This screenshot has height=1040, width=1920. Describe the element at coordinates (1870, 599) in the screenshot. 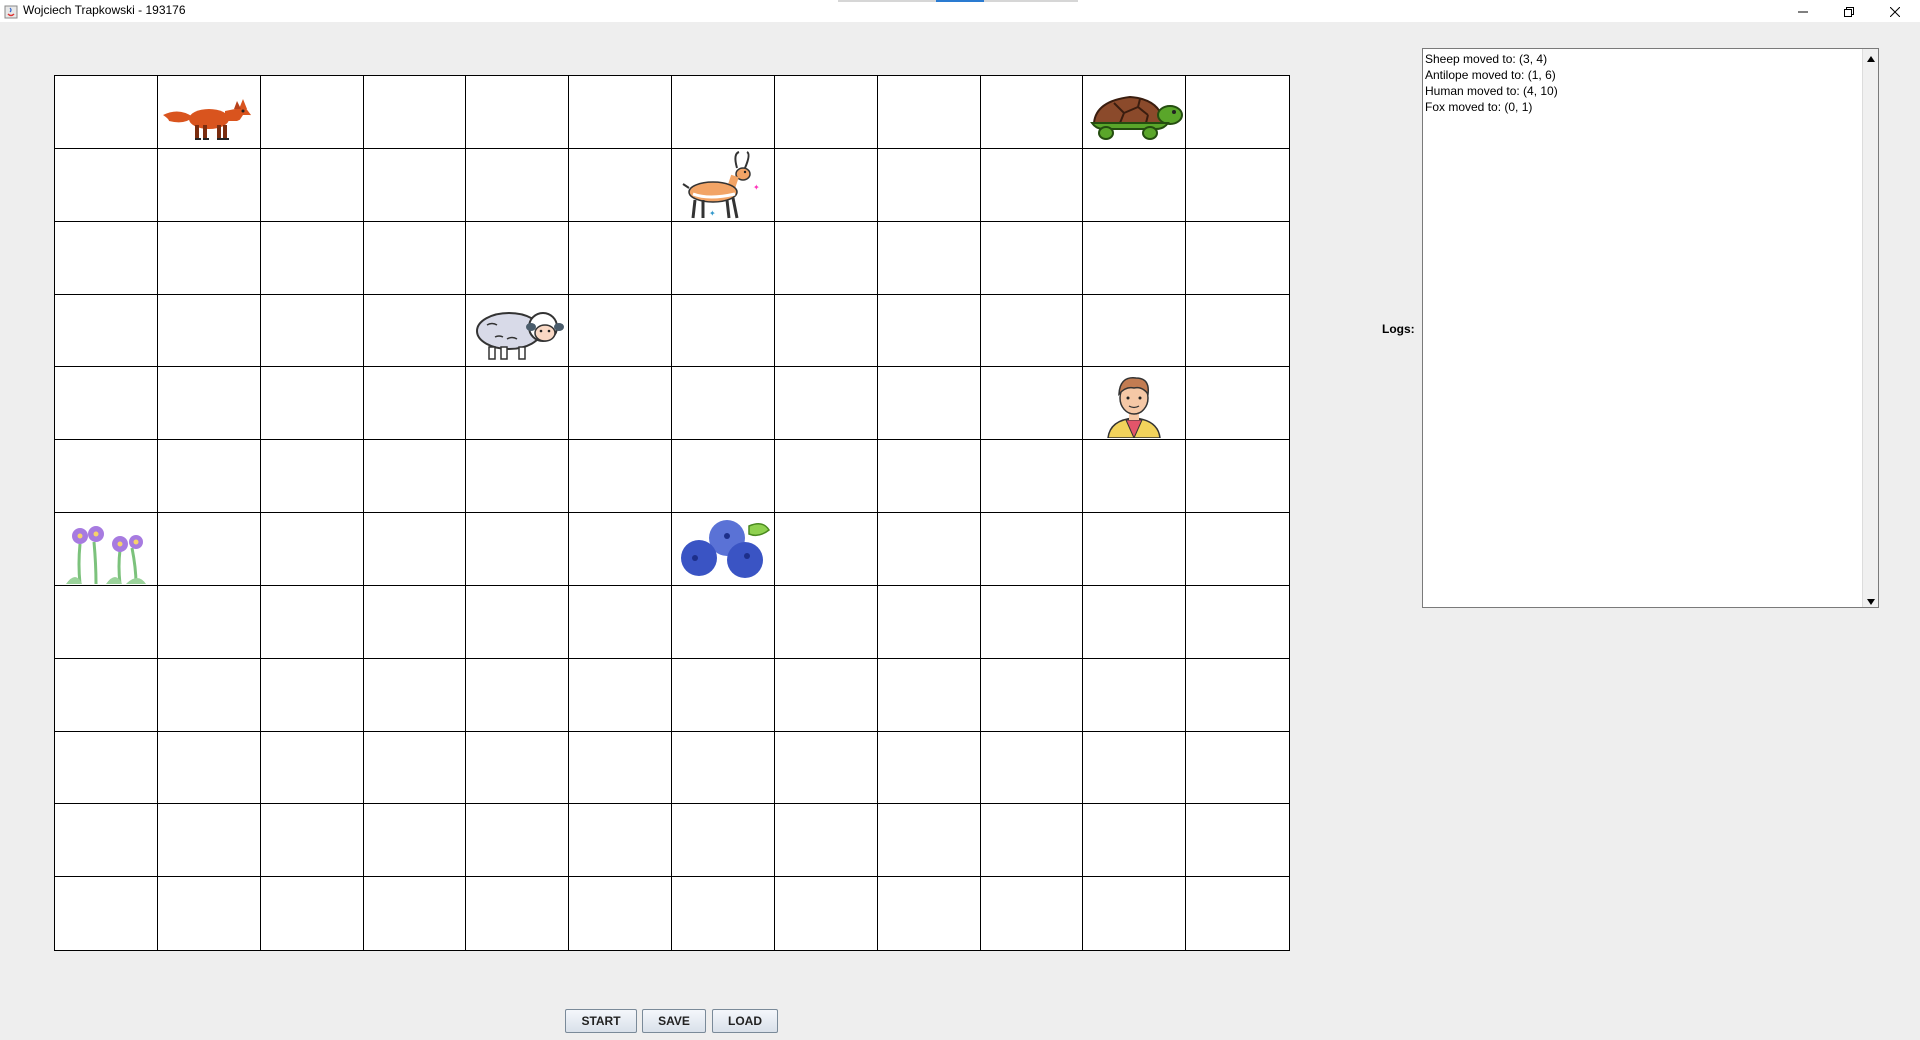

I see `scroll-down-button` at that location.